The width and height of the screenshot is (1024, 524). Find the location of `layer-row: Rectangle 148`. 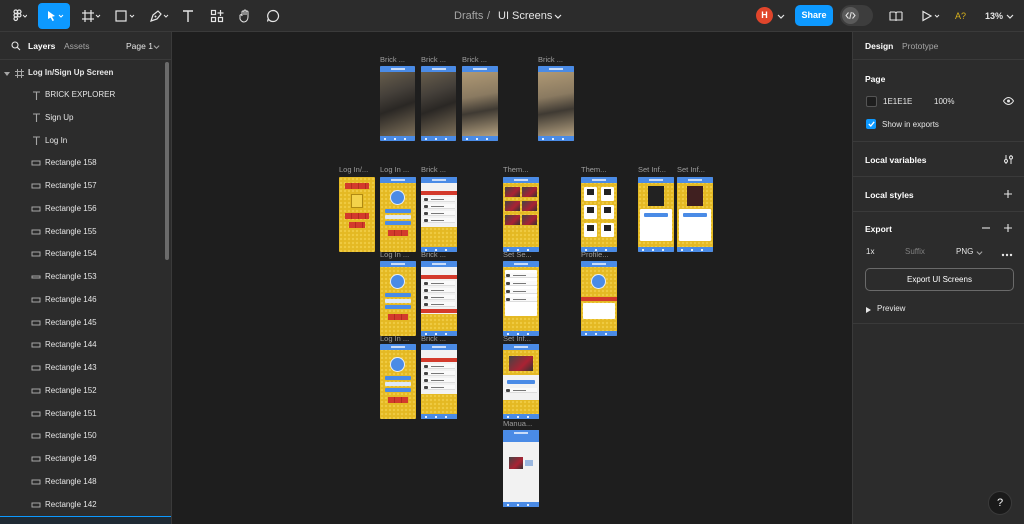

layer-row: Rectangle 148 is located at coordinates (82, 482).